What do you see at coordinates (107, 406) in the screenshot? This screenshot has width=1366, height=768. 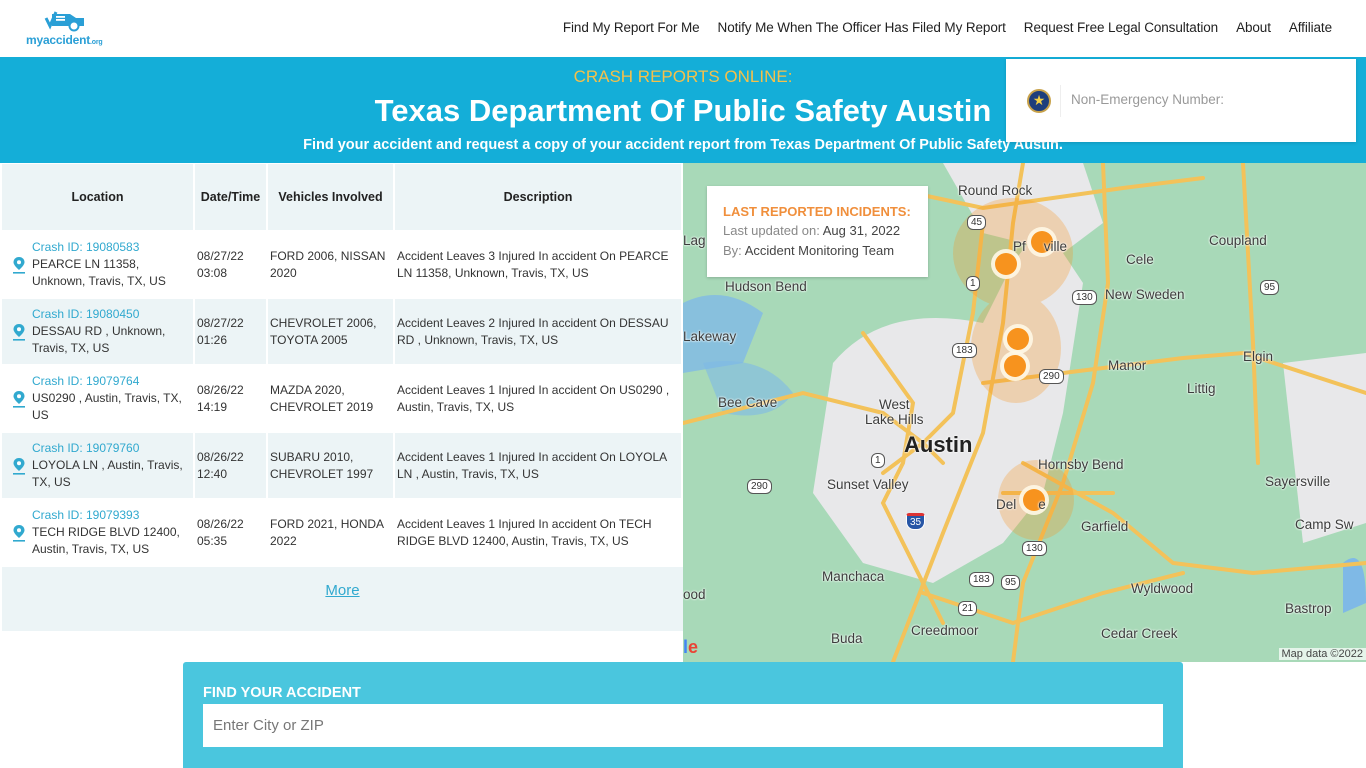 I see `location-text: US0290 , Austin, Travis, TX, US` at bounding box center [107, 406].